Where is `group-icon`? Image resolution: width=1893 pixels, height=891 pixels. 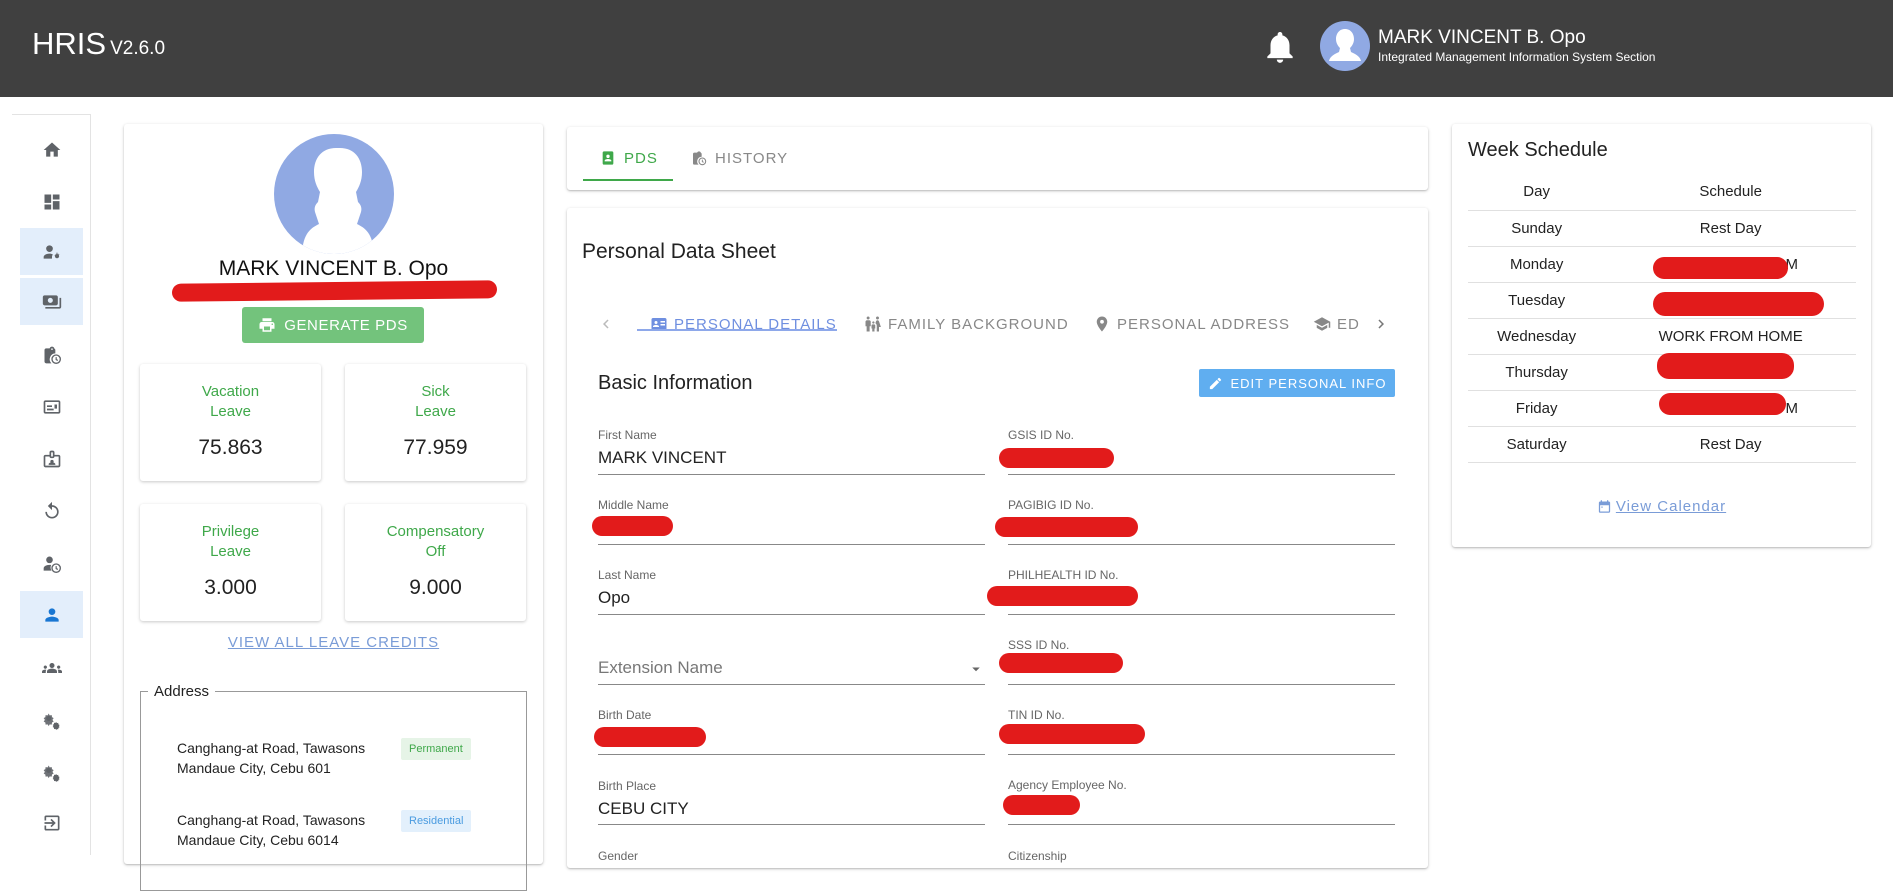
group-icon is located at coordinates (51, 667).